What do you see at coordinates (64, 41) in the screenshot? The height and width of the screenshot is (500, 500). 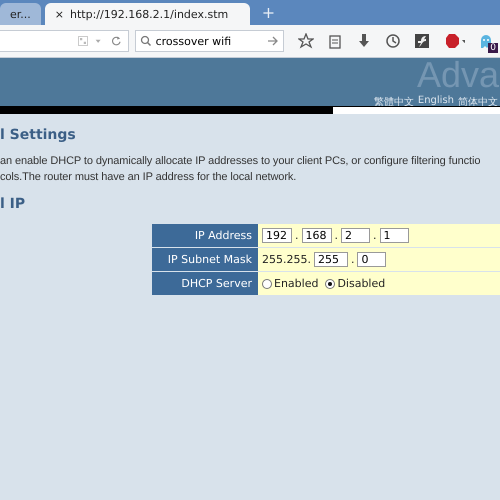 I see `address-field` at bounding box center [64, 41].